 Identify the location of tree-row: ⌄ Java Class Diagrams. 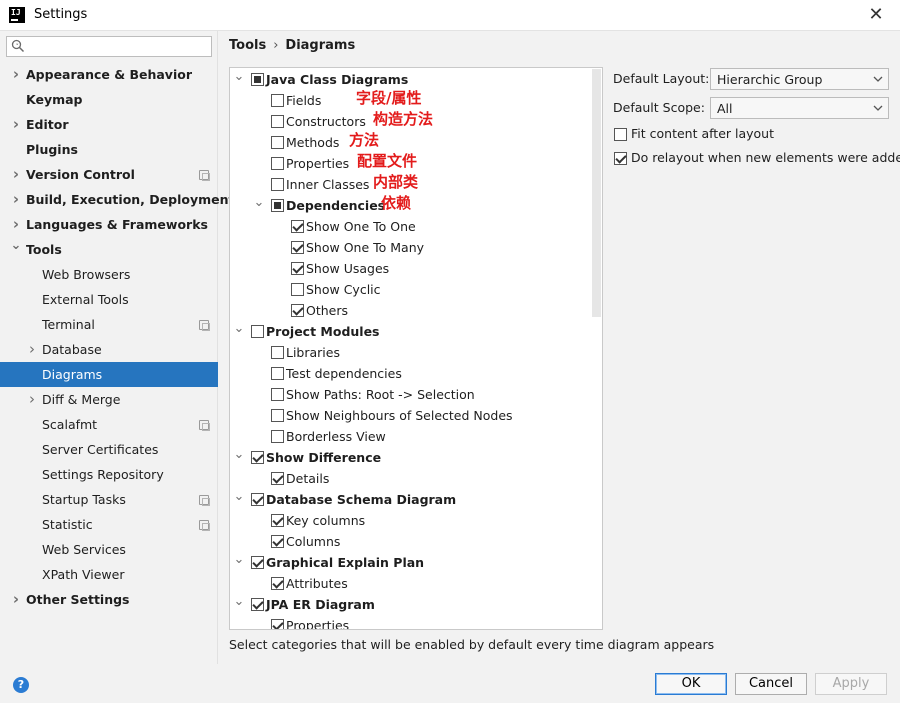
(410, 79).